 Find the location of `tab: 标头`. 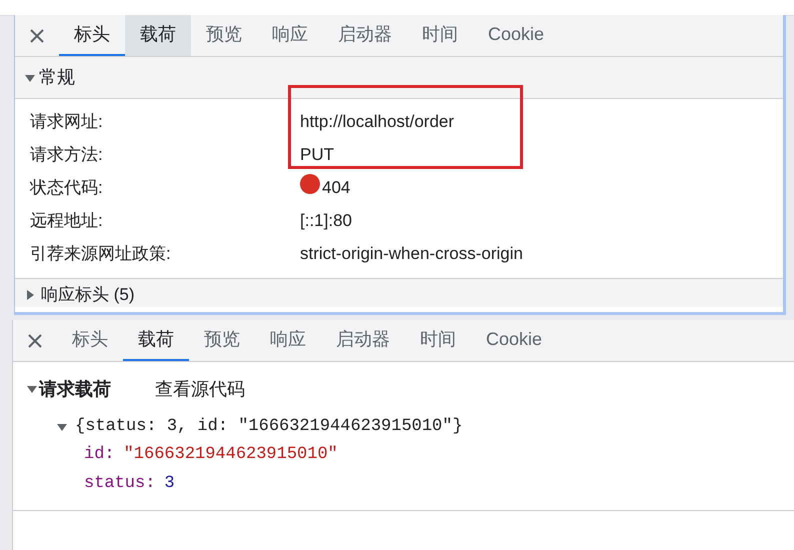

tab: 标头 is located at coordinates (90, 340).